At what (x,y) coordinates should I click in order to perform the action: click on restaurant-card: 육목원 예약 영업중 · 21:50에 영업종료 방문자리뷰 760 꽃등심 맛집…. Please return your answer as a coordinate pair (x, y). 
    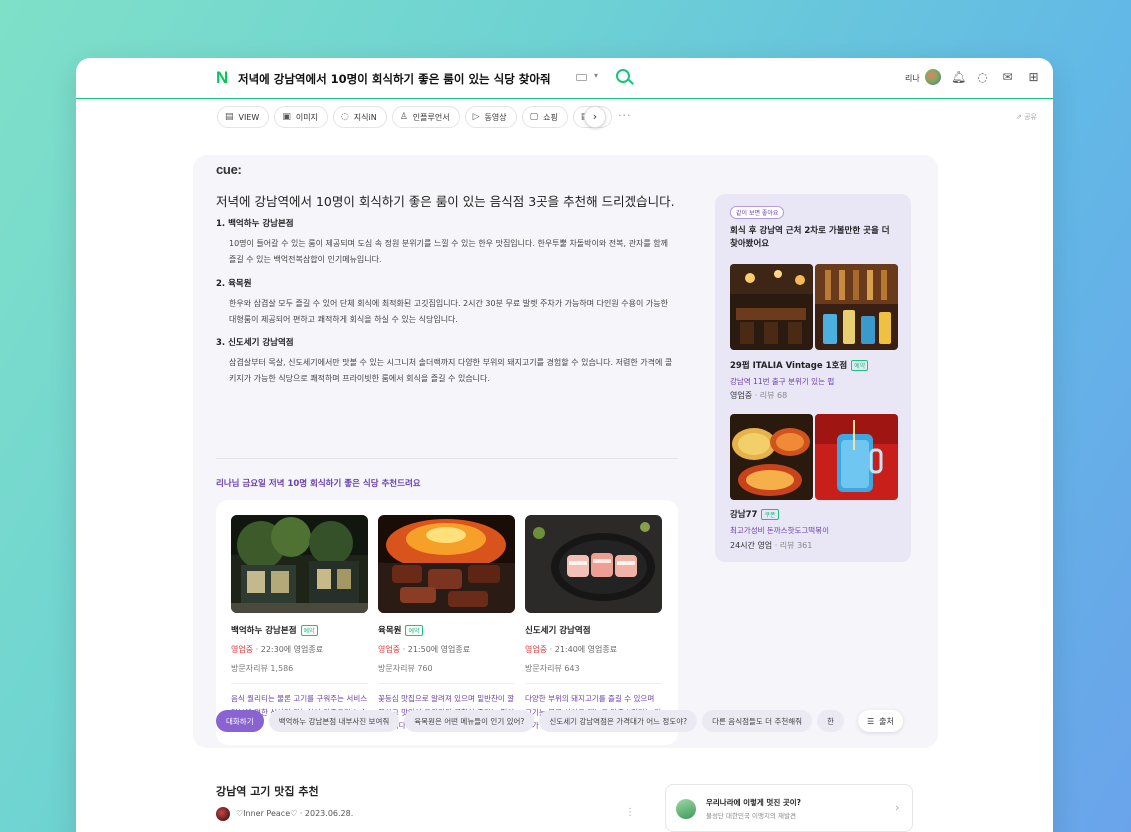
    Looking at the image, I should click on (446, 624).